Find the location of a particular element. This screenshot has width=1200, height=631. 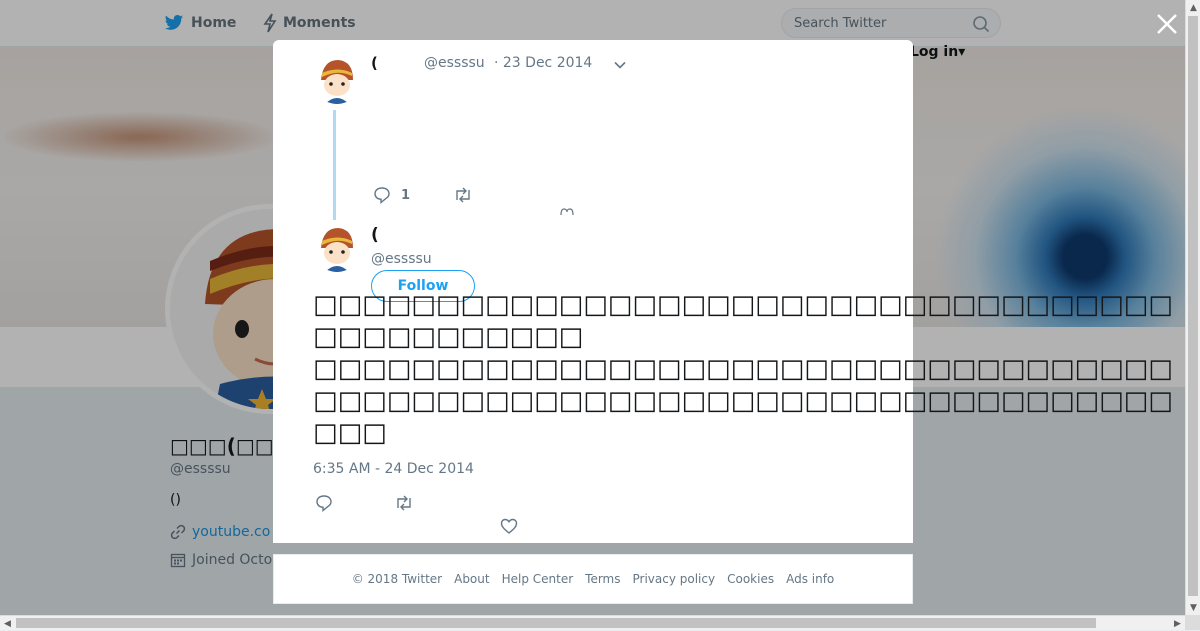

vertical-scrollbar: ▲ ▼ is located at coordinates (1192, 307).